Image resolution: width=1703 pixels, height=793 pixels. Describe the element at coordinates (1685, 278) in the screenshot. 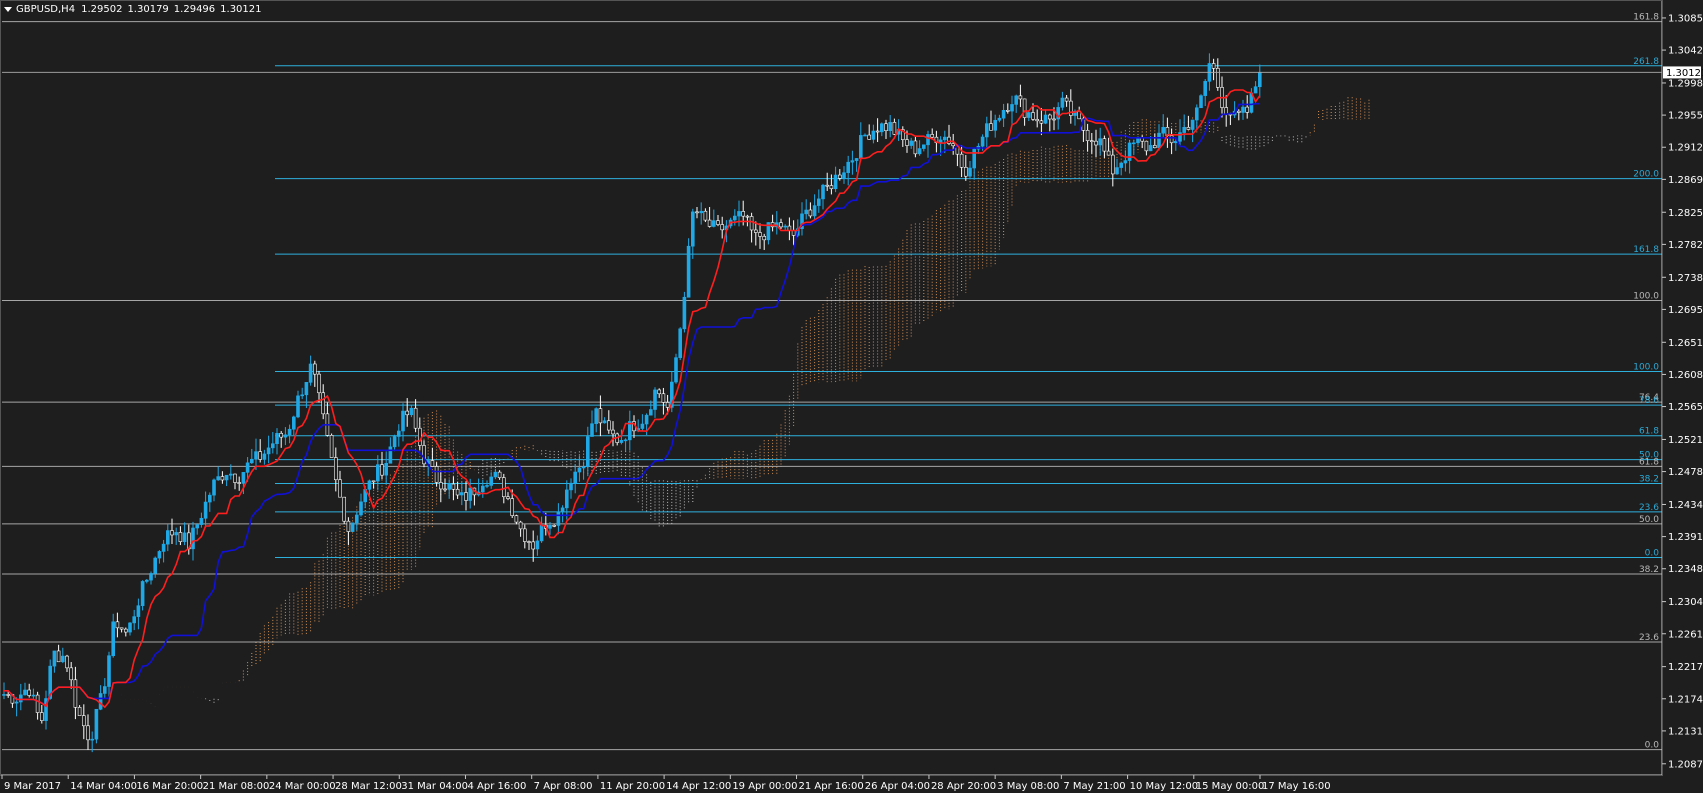

I see `price-tick-label: 1.27380` at that location.